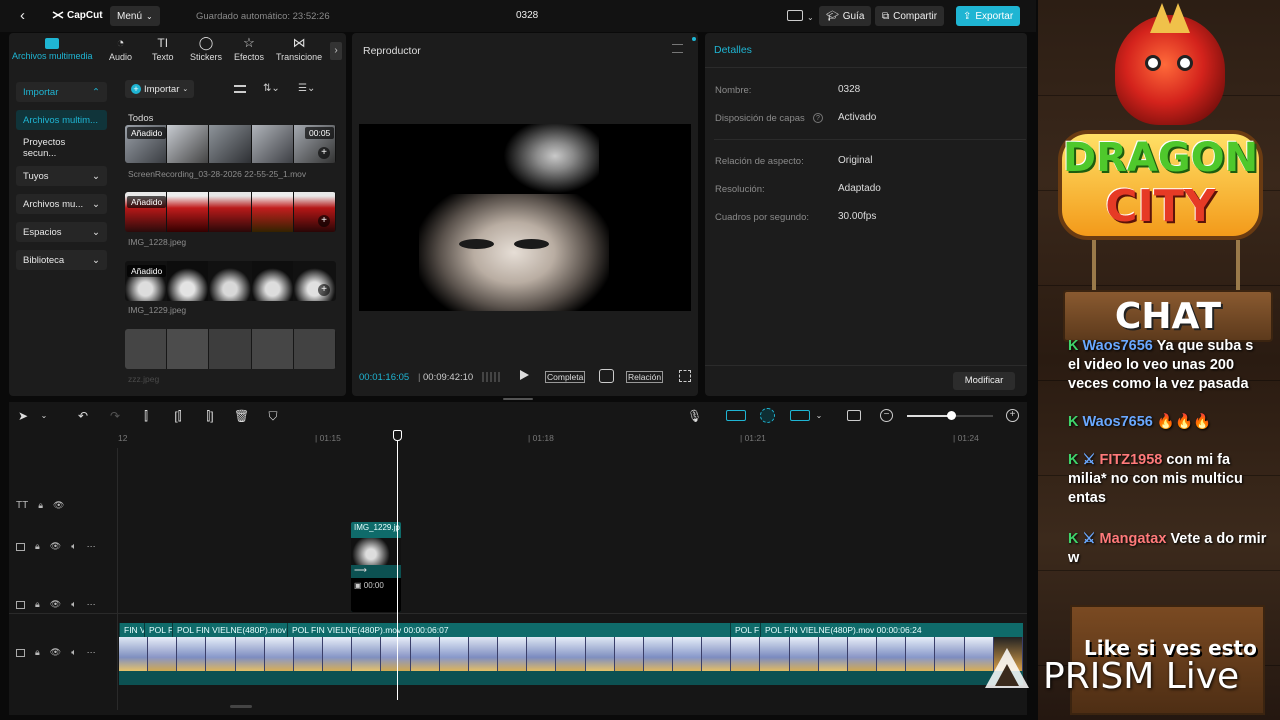 This screenshot has height=720, width=1280. I want to click on main-clip: FIN V, so click(131, 630).